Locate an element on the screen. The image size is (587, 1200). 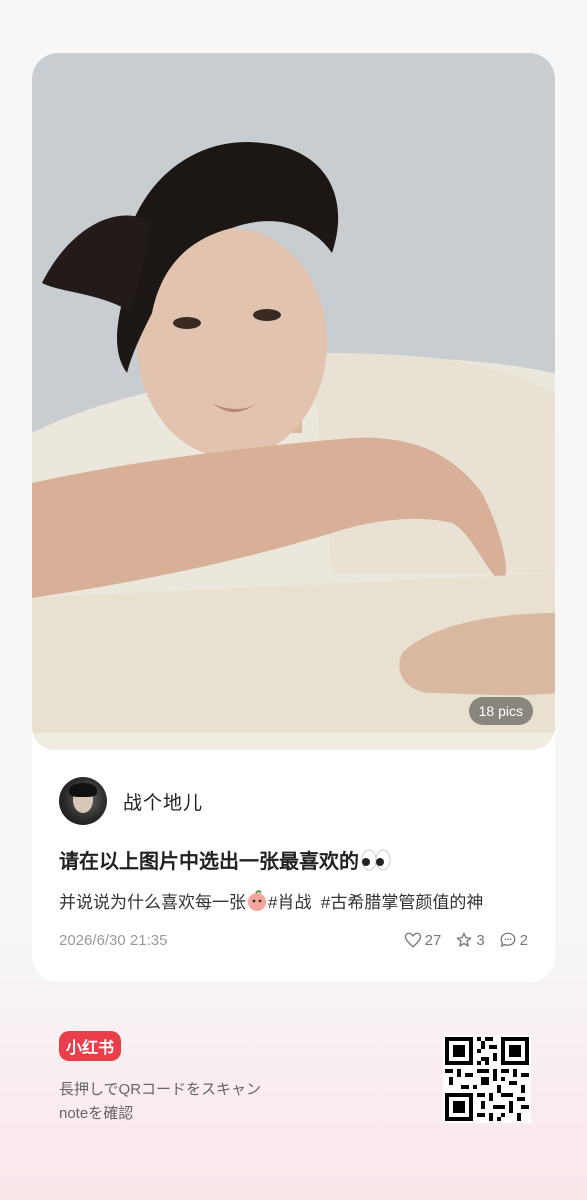
comment-count: 2 is located at coordinates (523, 940).